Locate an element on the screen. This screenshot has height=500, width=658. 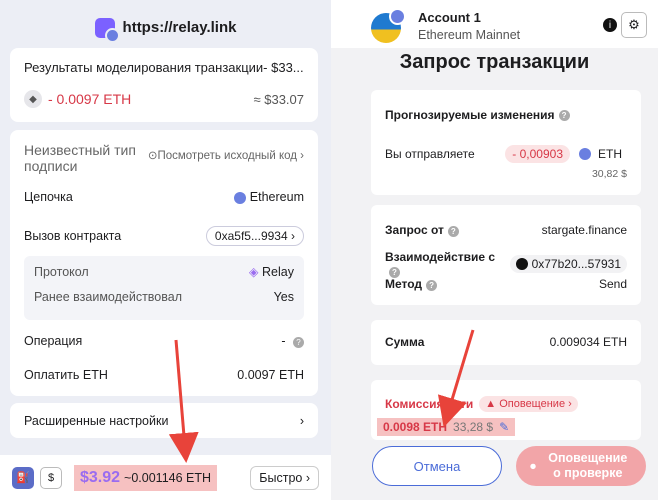
simulation-amount: - 0.0097 ETH is located at coordinates (90, 99).